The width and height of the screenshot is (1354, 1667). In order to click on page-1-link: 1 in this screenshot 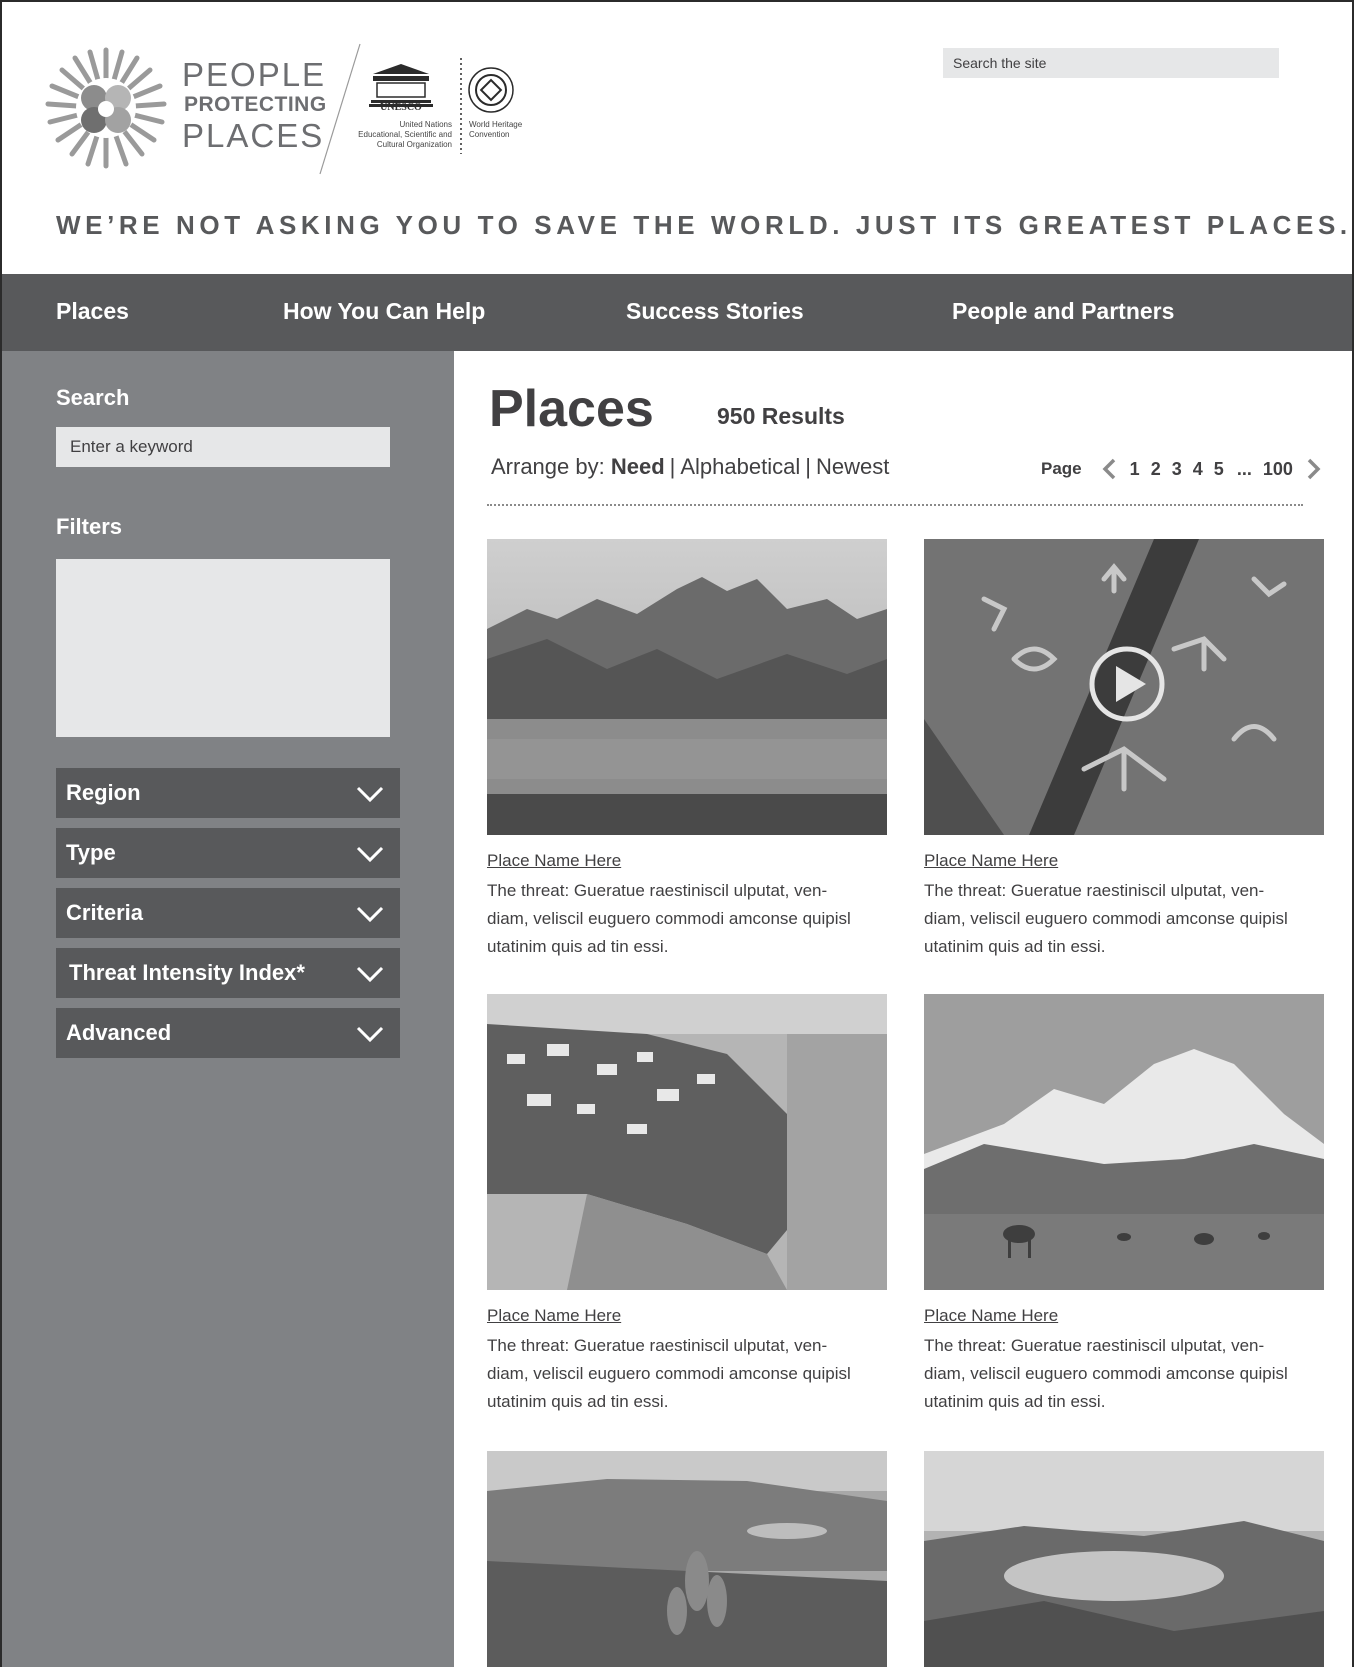, I will do `click(1135, 469)`.